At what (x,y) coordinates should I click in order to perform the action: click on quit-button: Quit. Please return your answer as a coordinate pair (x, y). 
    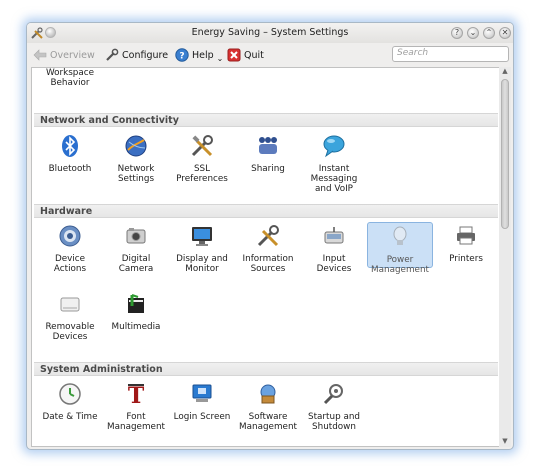
    Looking at the image, I should click on (245, 55).